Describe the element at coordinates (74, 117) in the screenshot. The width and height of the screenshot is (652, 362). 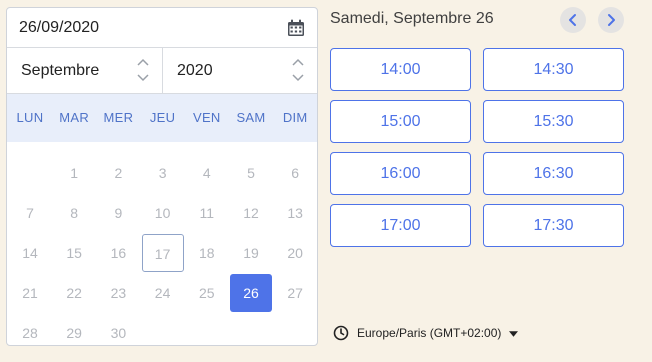
I see `weekday-1: MAR` at that location.